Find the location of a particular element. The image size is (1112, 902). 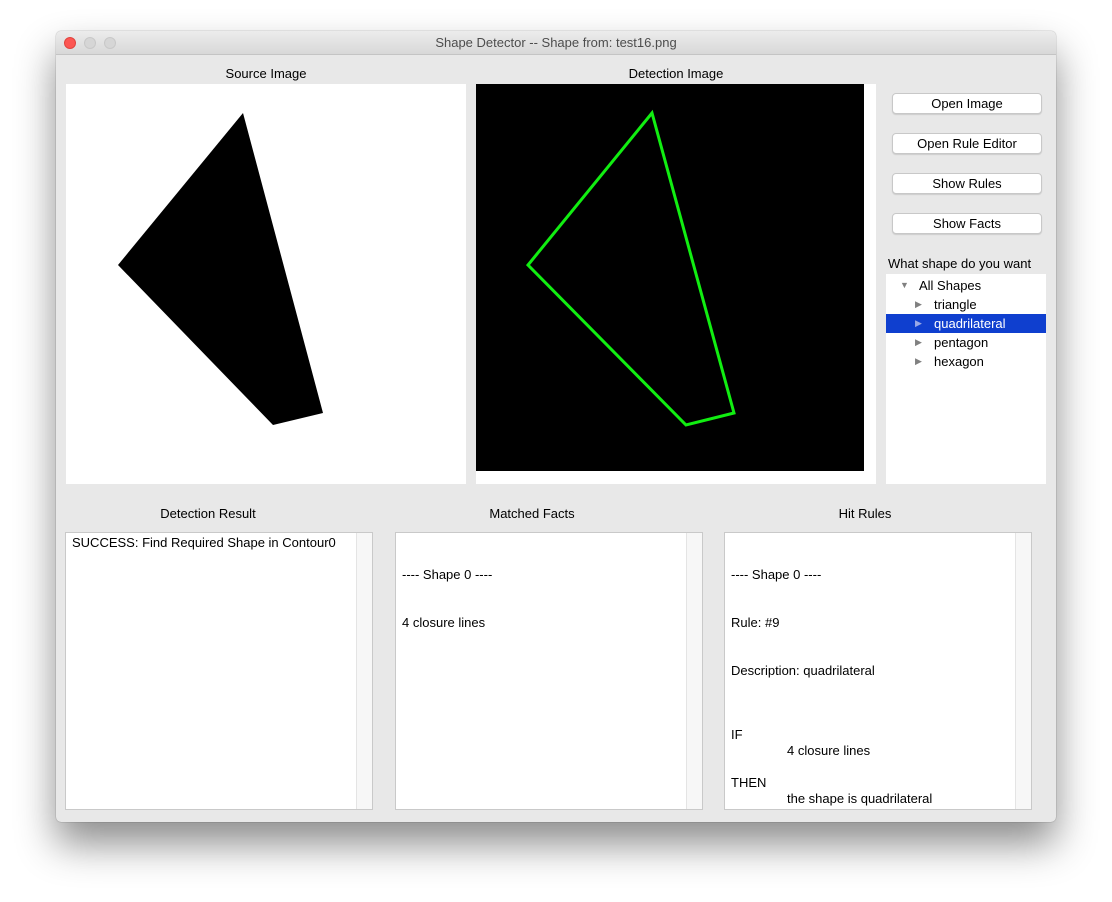

open-image-button: Open Image is located at coordinates (967, 103).